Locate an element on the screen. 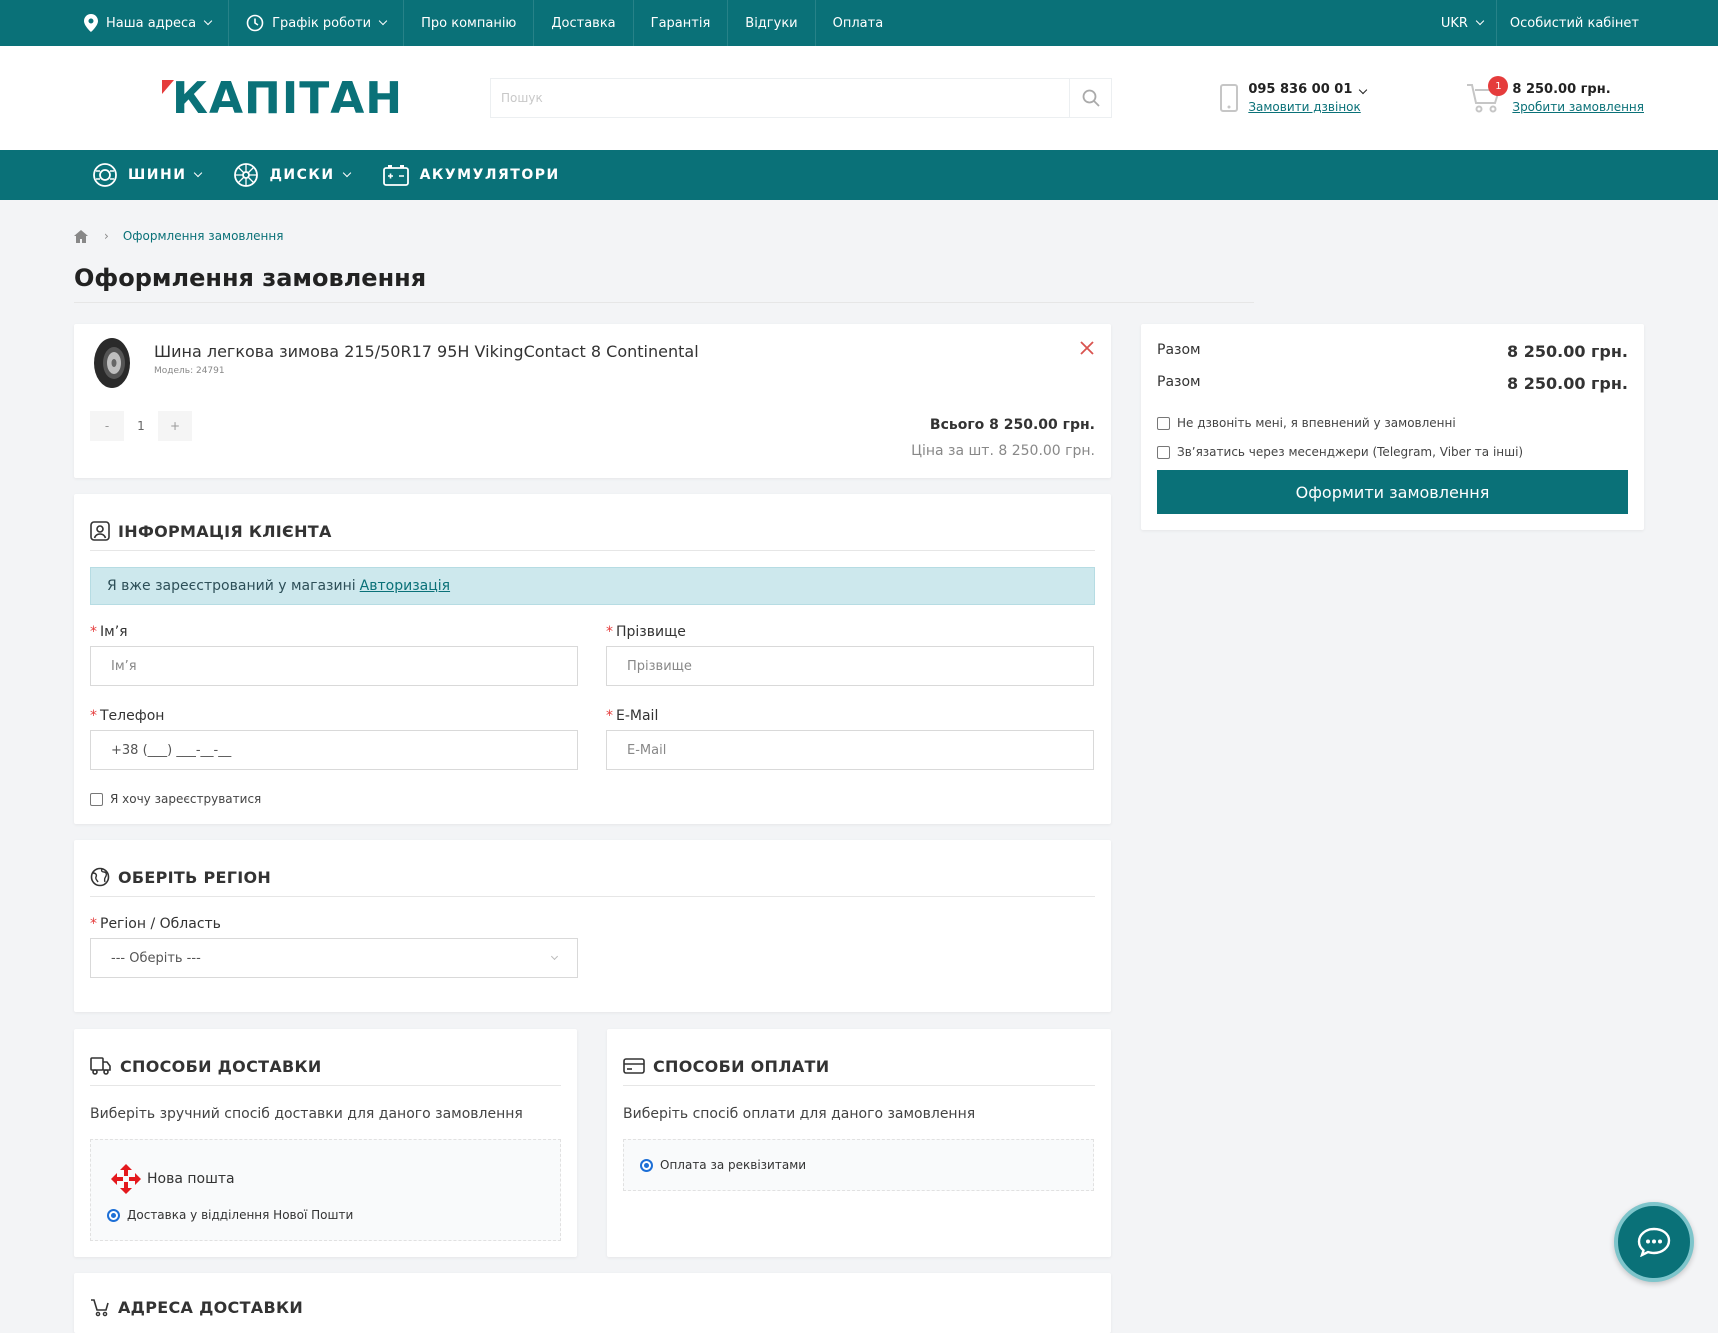 The height and width of the screenshot is (1333, 1718). delivery-address-section: АДРЕСА ДОСТАВКИ is located at coordinates (592, 1303).